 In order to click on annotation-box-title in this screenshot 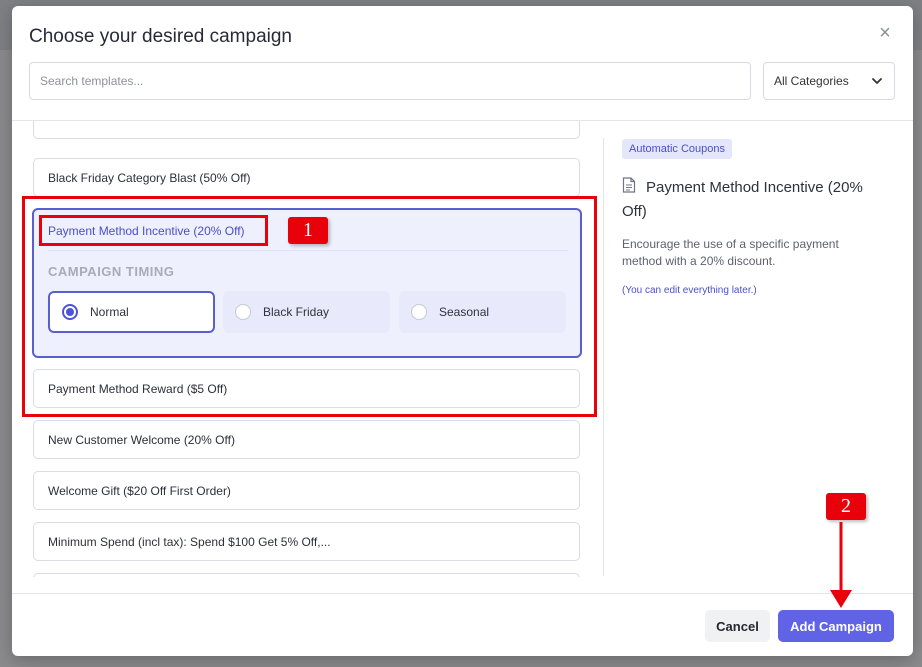, I will do `click(153, 230)`.